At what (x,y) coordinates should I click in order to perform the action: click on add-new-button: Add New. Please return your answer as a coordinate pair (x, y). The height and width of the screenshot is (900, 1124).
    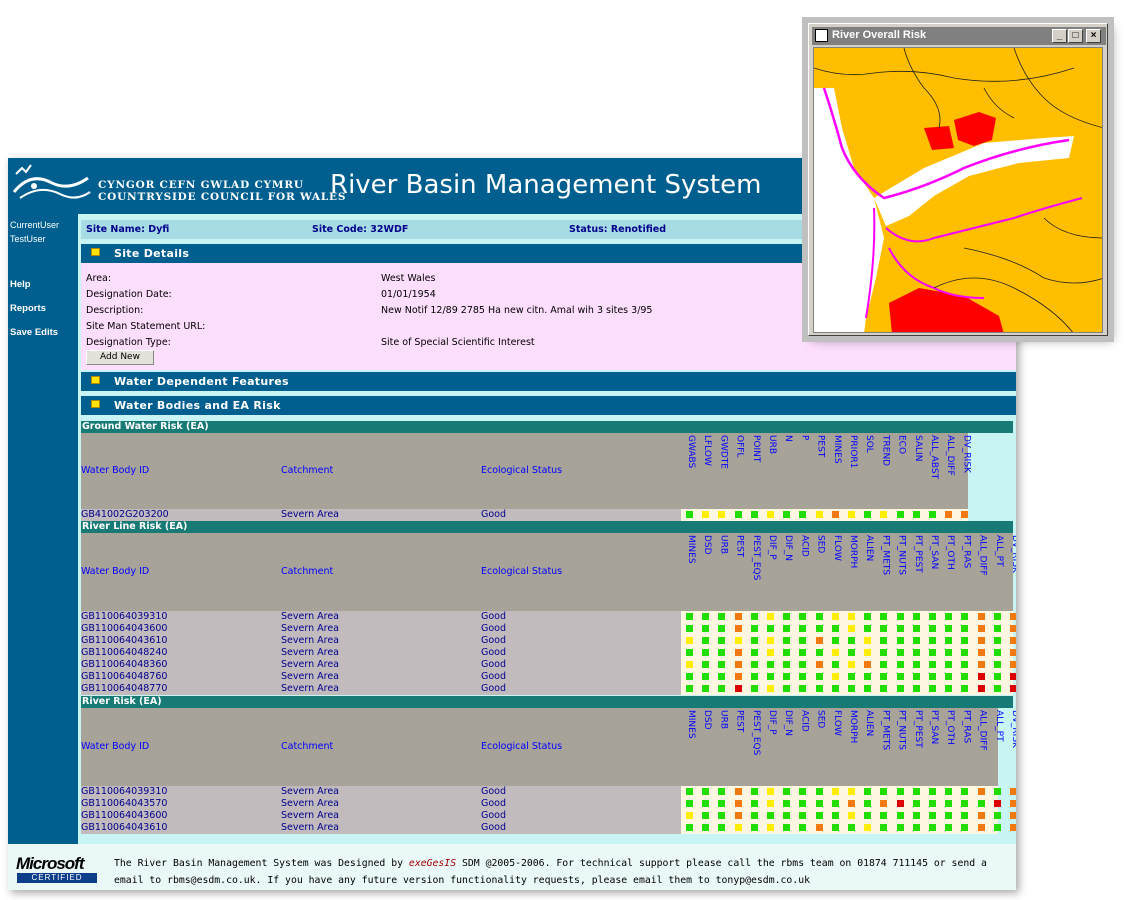
    Looking at the image, I should click on (120, 357).